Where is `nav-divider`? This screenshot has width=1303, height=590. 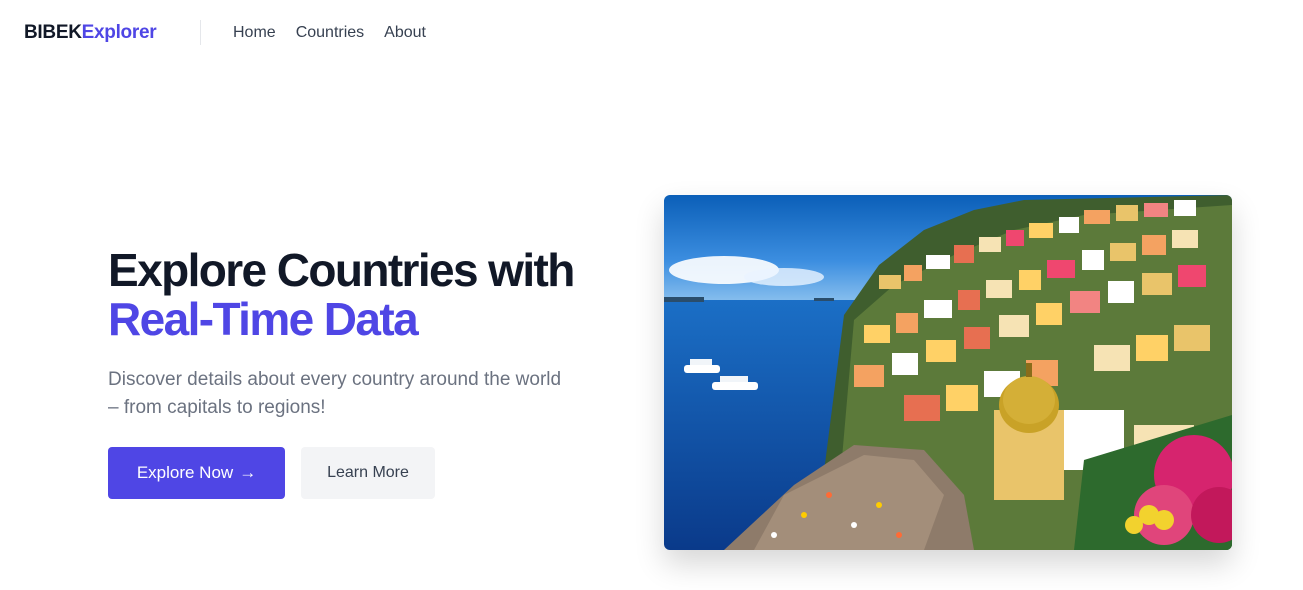
nav-divider is located at coordinates (200, 32).